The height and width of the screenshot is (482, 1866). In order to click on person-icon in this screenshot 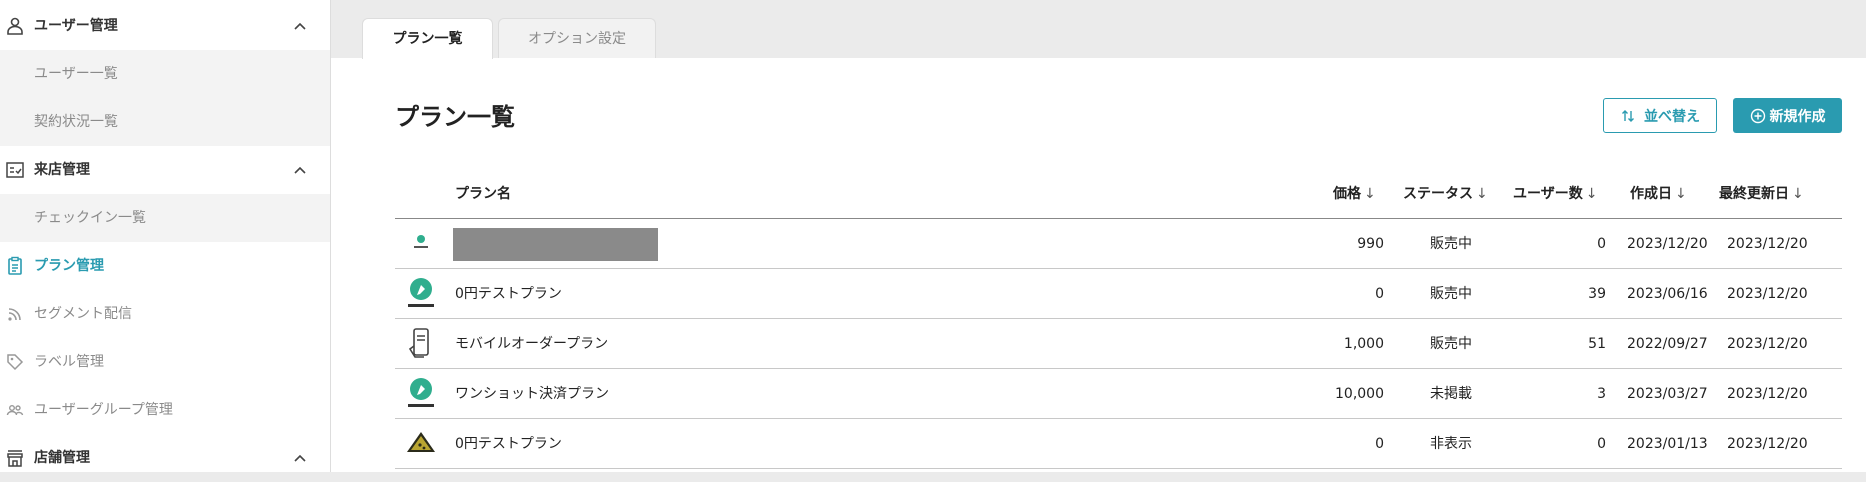, I will do `click(15, 26)`.